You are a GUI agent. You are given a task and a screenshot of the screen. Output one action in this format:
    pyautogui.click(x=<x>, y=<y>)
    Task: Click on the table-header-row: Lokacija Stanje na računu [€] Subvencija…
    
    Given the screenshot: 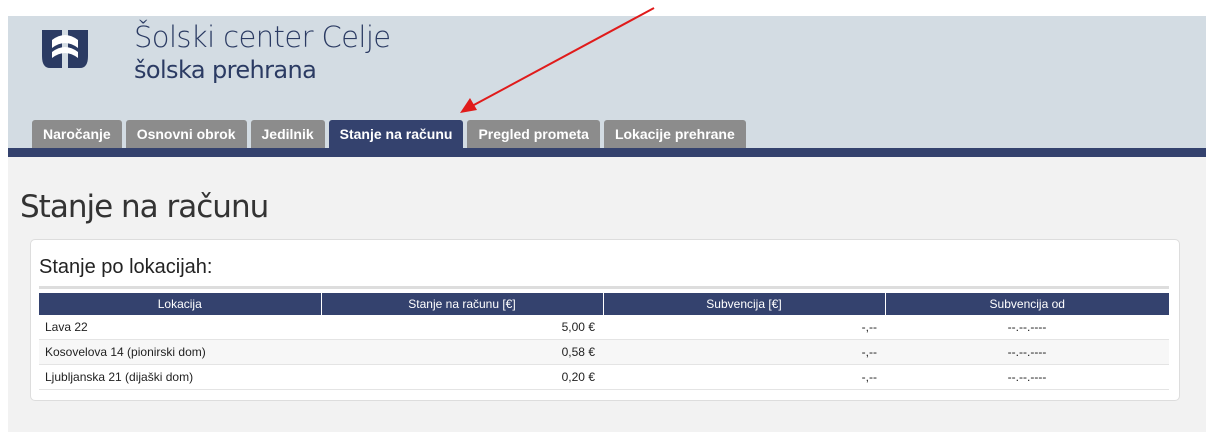 What is the action you would take?
    pyautogui.click(x=604, y=304)
    